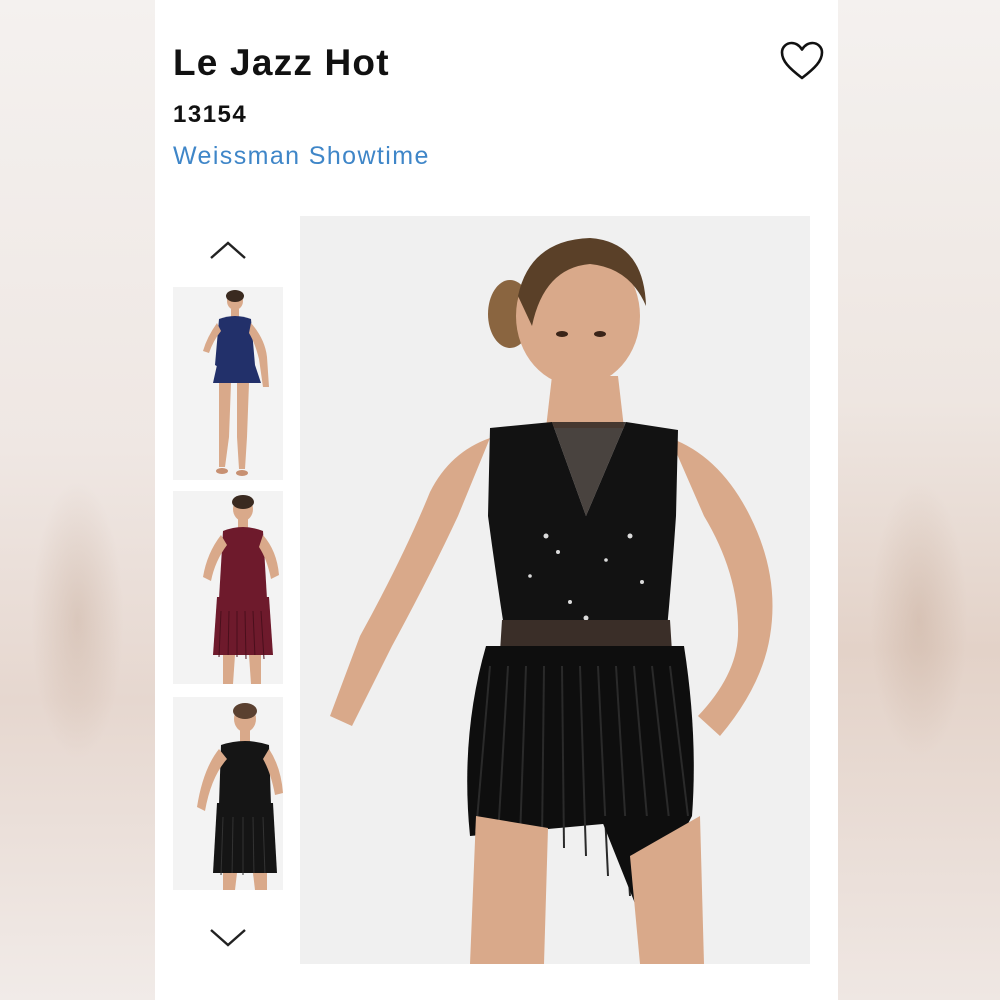 The height and width of the screenshot is (1000, 1000). I want to click on thumbnail-image-burgundy, so click(228, 587).